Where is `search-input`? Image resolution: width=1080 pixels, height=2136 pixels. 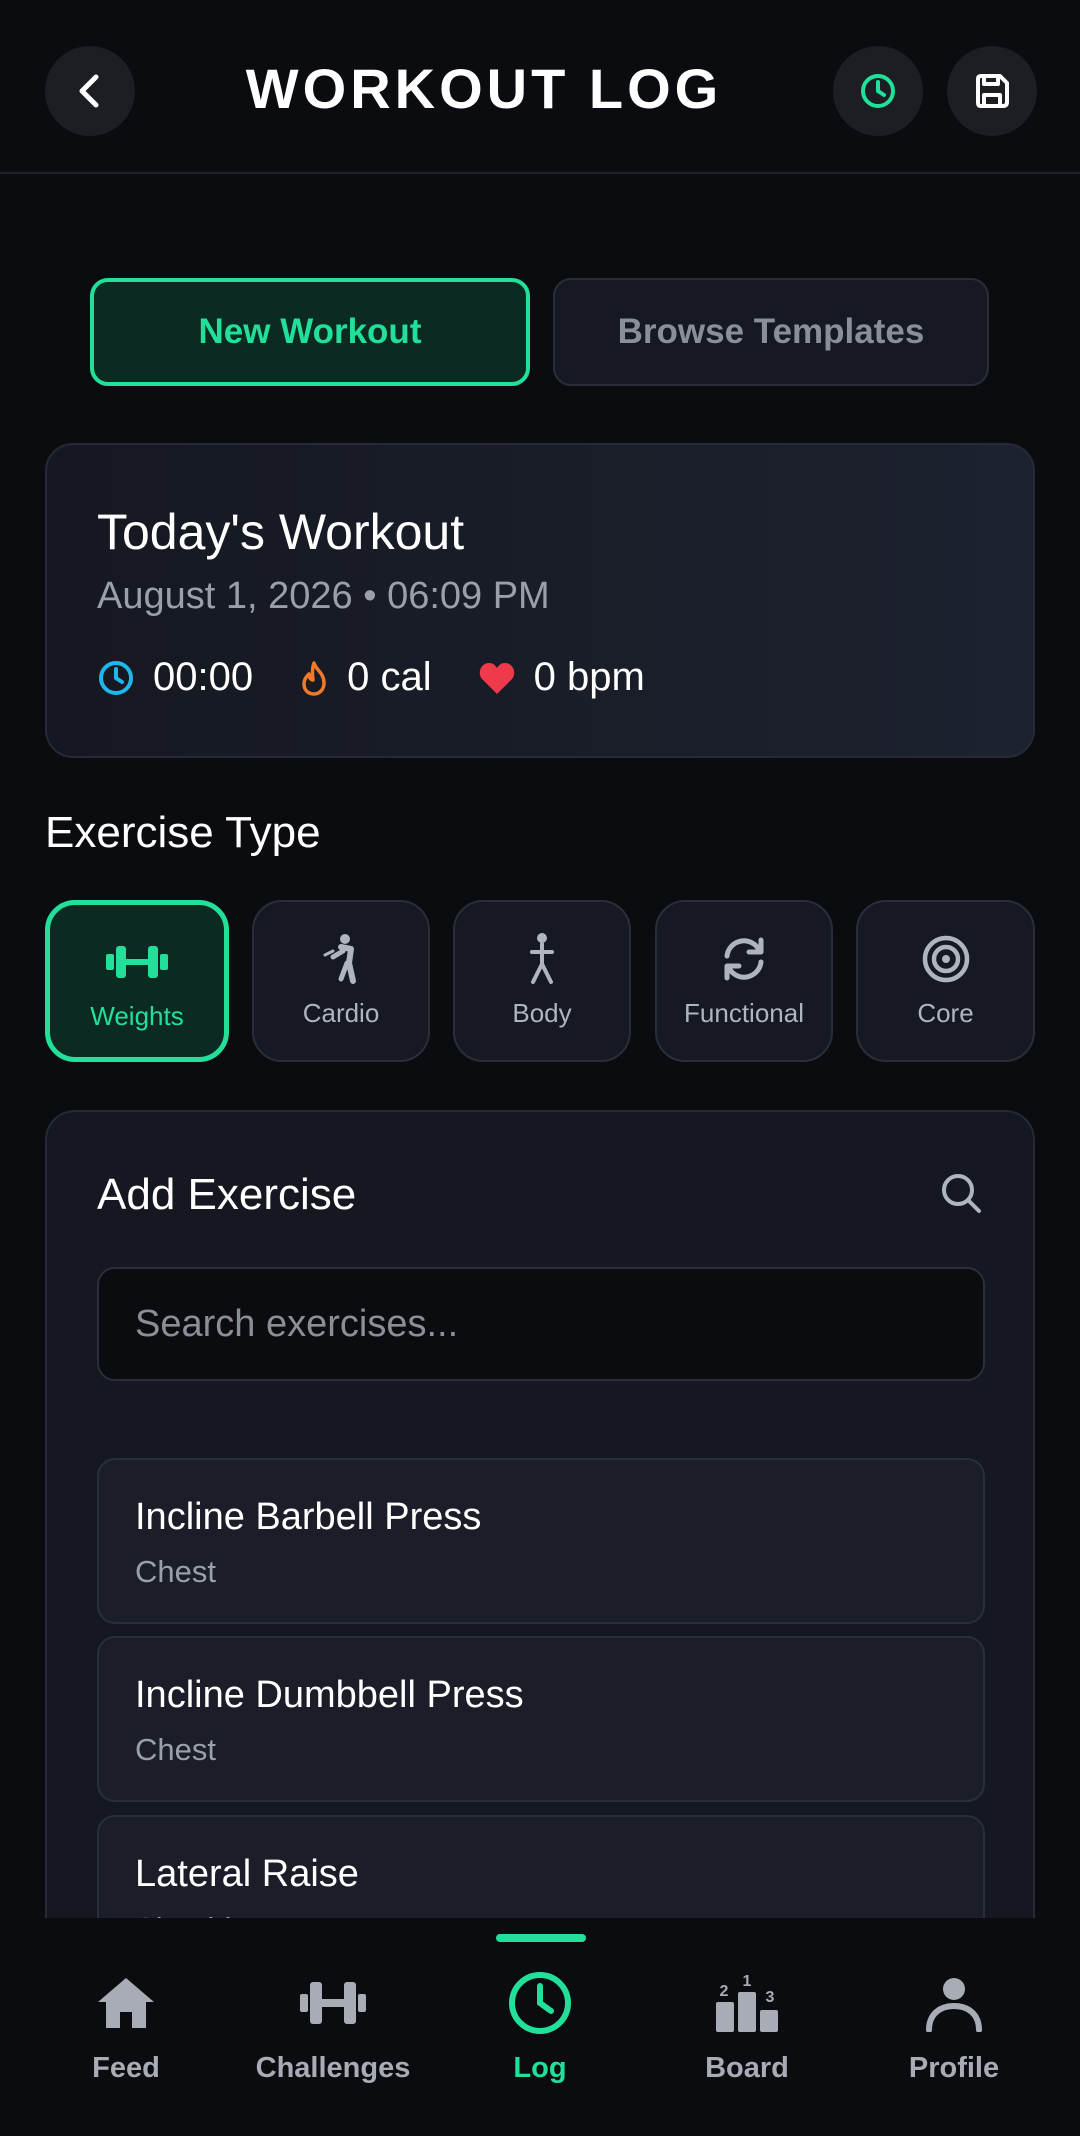
search-input is located at coordinates (541, 1324).